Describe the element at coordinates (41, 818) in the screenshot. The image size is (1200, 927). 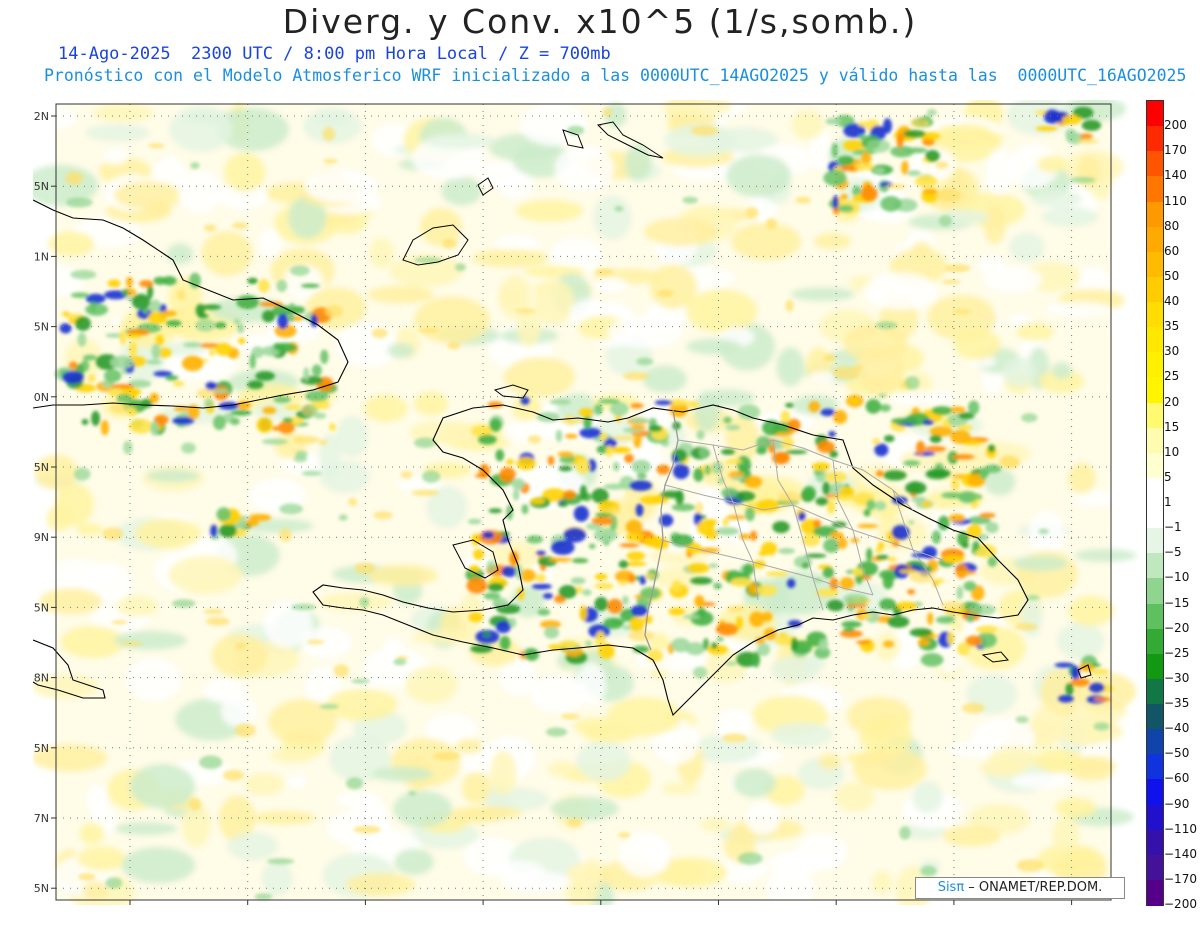
I see `lat-tick-label: 17N` at that location.